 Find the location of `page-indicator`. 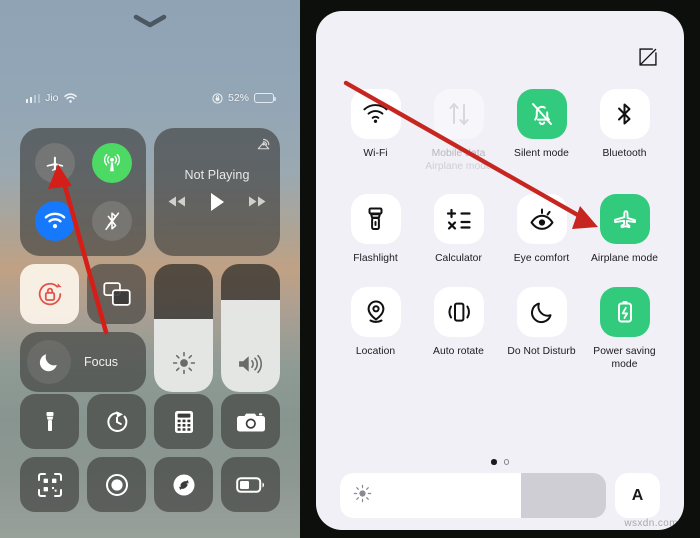

page-indicator is located at coordinates (500, 462).